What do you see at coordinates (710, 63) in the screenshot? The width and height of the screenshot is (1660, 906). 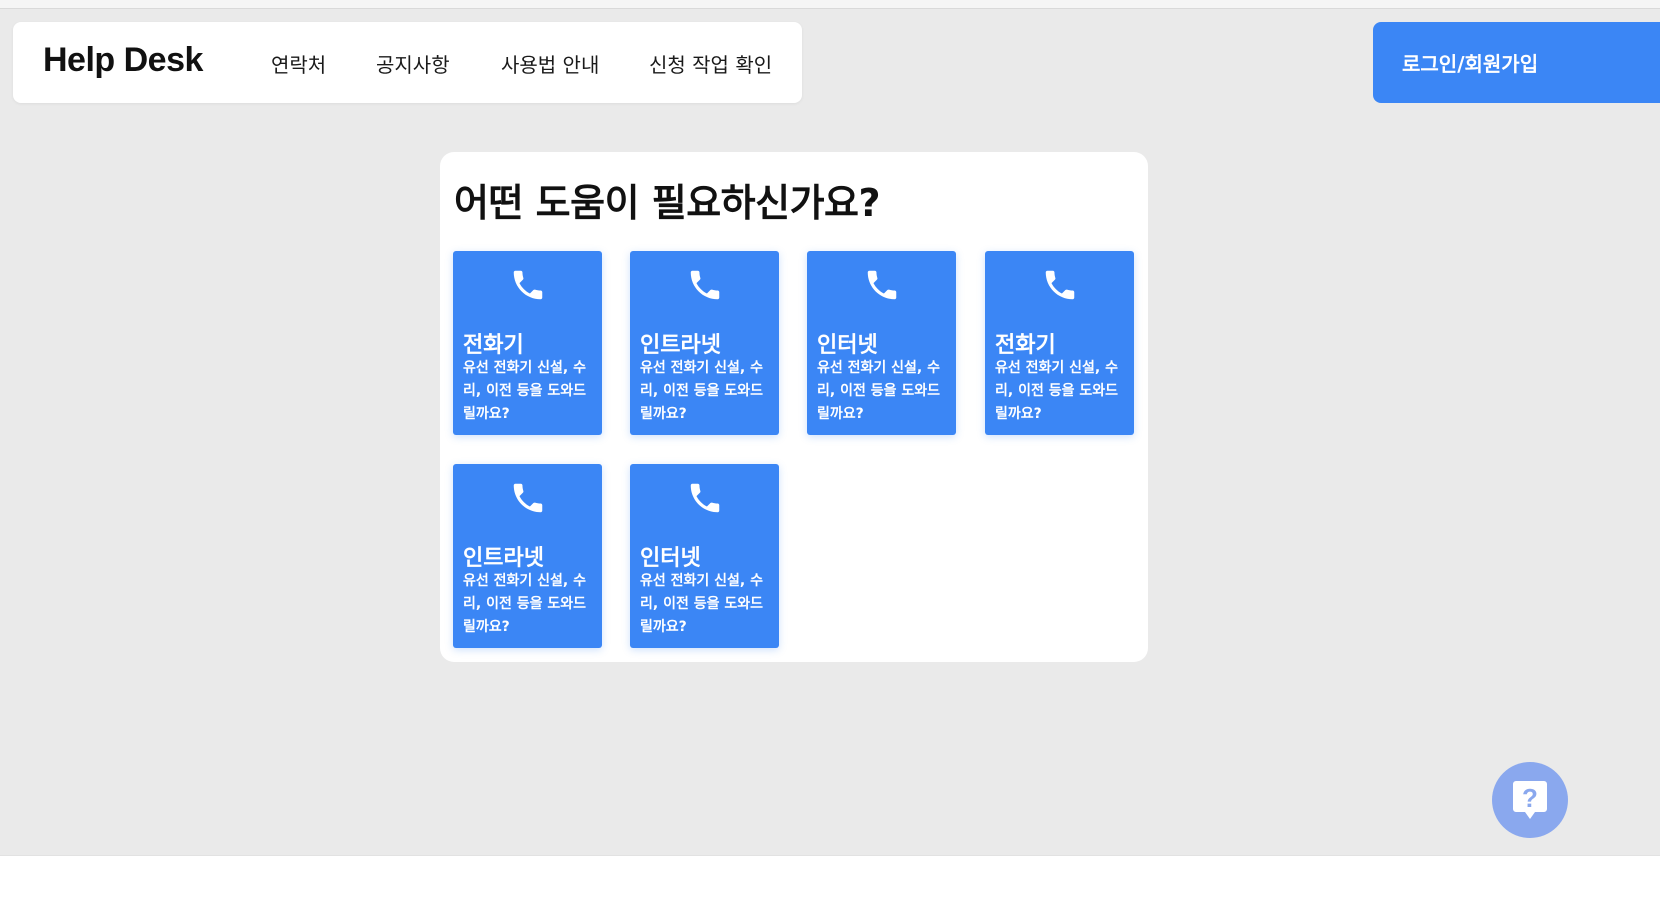 I see `nav-item-request-status: 신청 작업 확인` at bounding box center [710, 63].